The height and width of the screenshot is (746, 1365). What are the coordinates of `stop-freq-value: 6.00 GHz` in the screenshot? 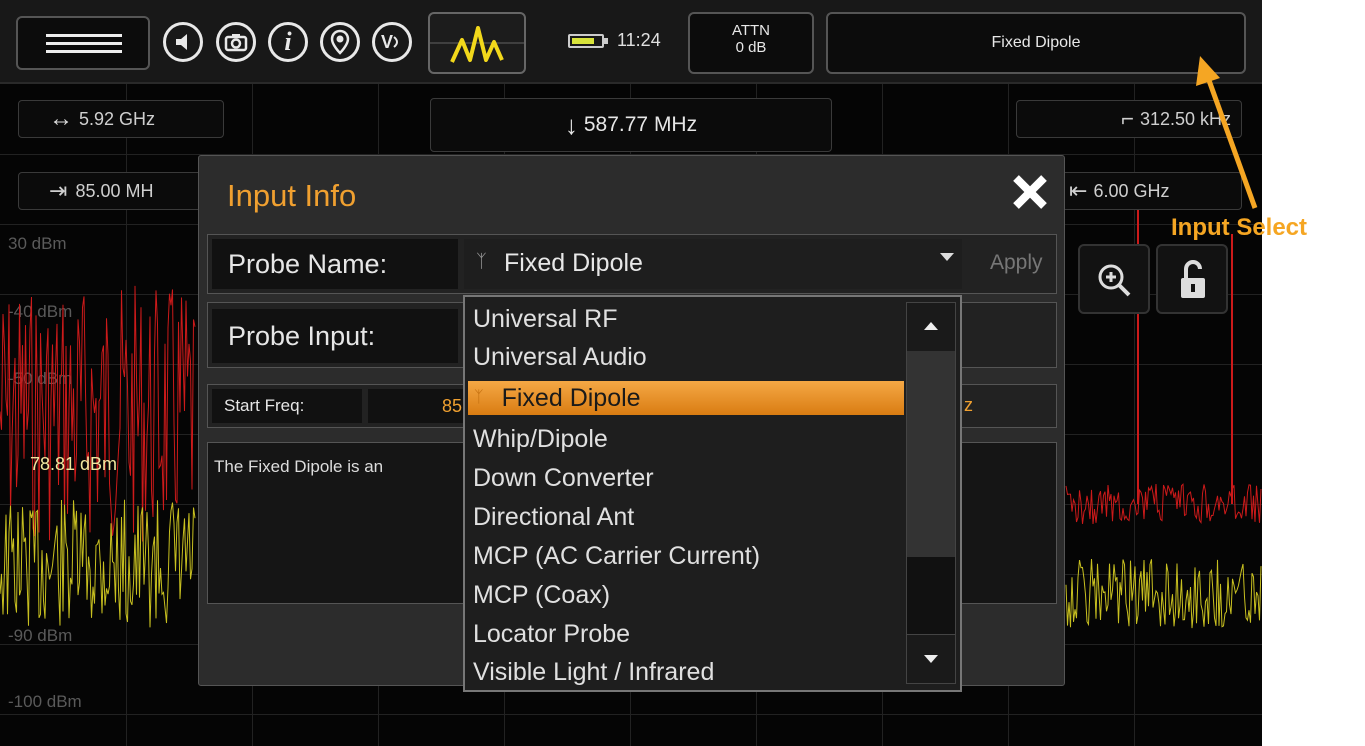 It's located at (1131, 190).